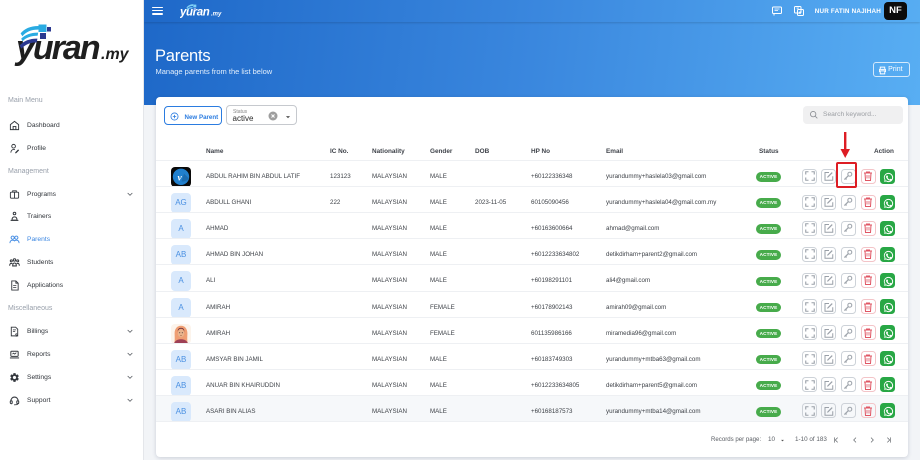  What do you see at coordinates (57, 48) in the screenshot?
I see `svg-text: yuran` at bounding box center [57, 48].